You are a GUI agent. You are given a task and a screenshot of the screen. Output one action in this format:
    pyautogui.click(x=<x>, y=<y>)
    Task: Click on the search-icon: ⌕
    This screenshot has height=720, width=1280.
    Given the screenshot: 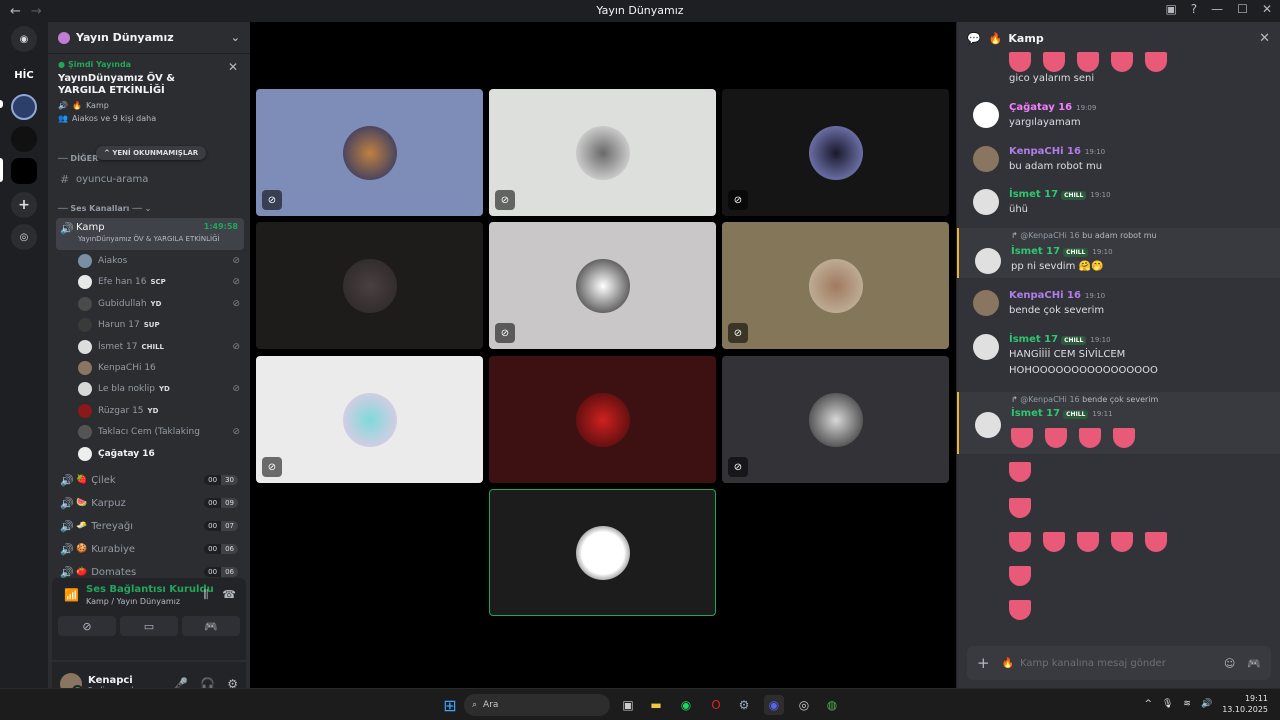 What is the action you would take?
    pyautogui.click(x=475, y=705)
    